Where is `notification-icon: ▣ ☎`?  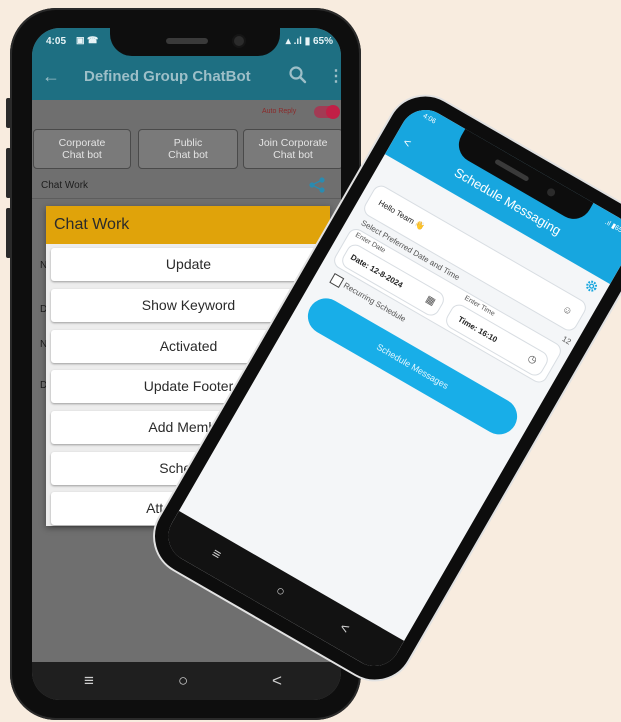
notification-icon: ▣ ☎ is located at coordinates (87, 40).